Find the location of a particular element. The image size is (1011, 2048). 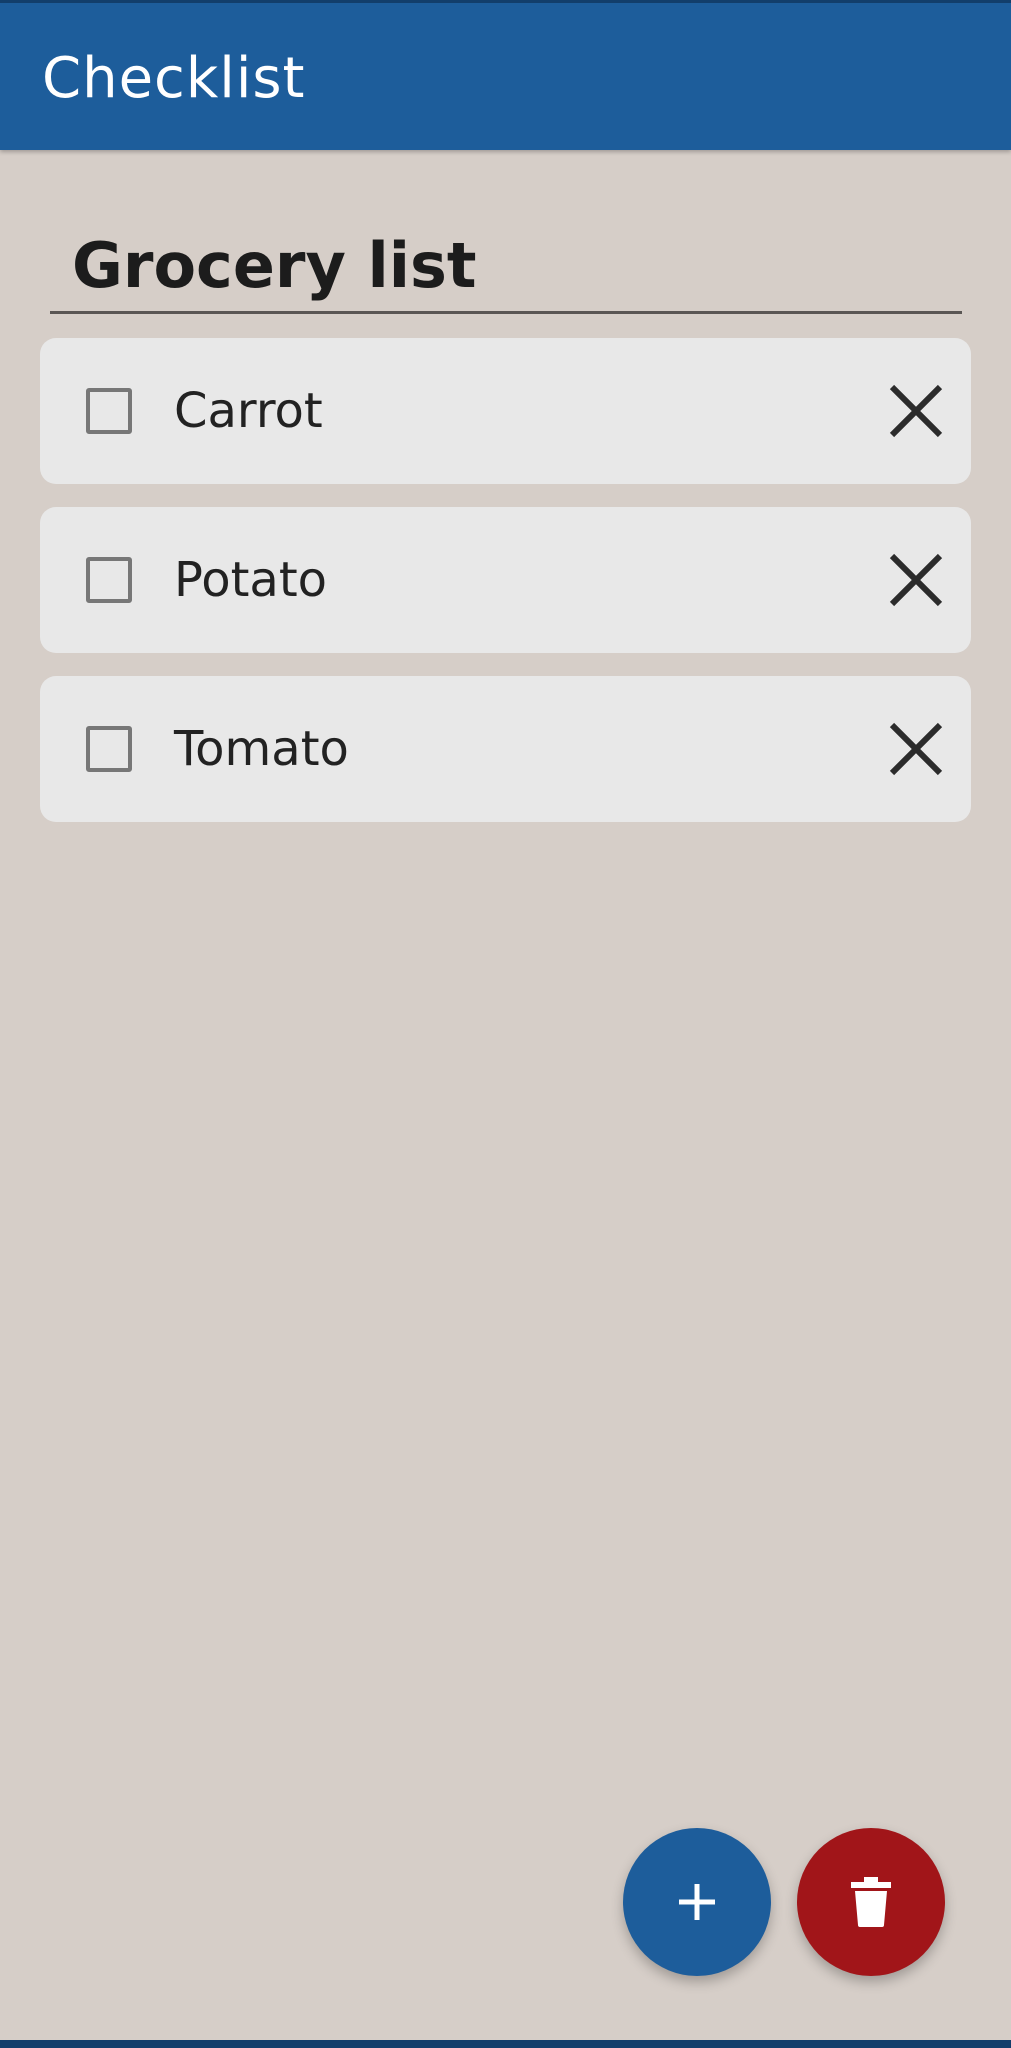

item-label: Potato is located at coordinates (251, 580).